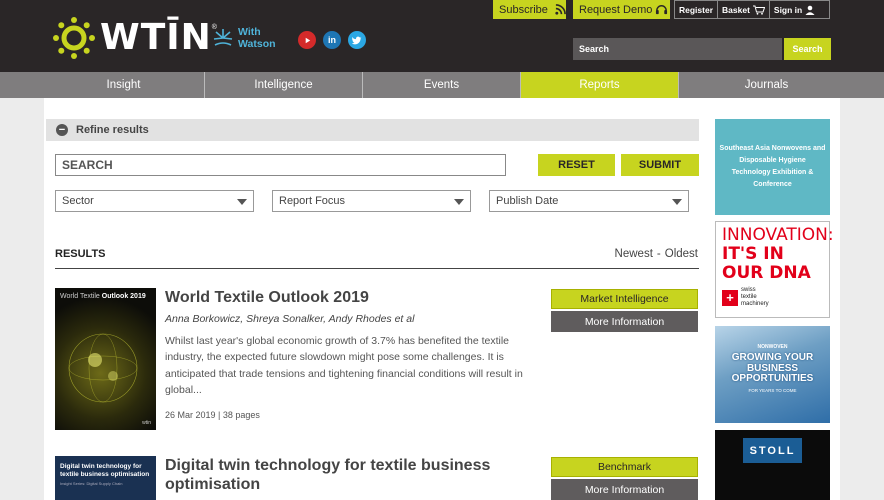 The image size is (884, 500). What do you see at coordinates (772, 347) in the screenshot?
I see `ad3-small: NONWOVEN` at bounding box center [772, 347].